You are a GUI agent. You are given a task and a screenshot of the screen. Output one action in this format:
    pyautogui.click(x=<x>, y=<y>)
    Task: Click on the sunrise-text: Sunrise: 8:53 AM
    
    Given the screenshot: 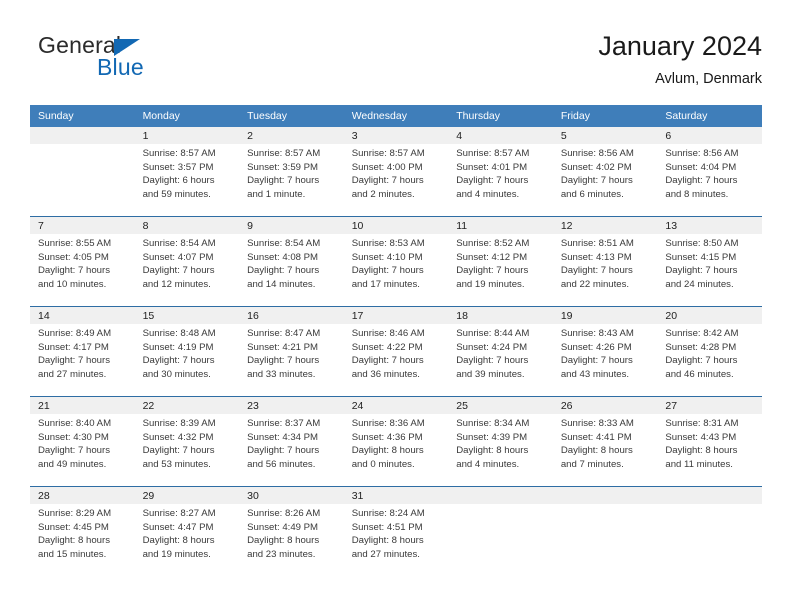 What is the action you would take?
    pyautogui.click(x=388, y=243)
    